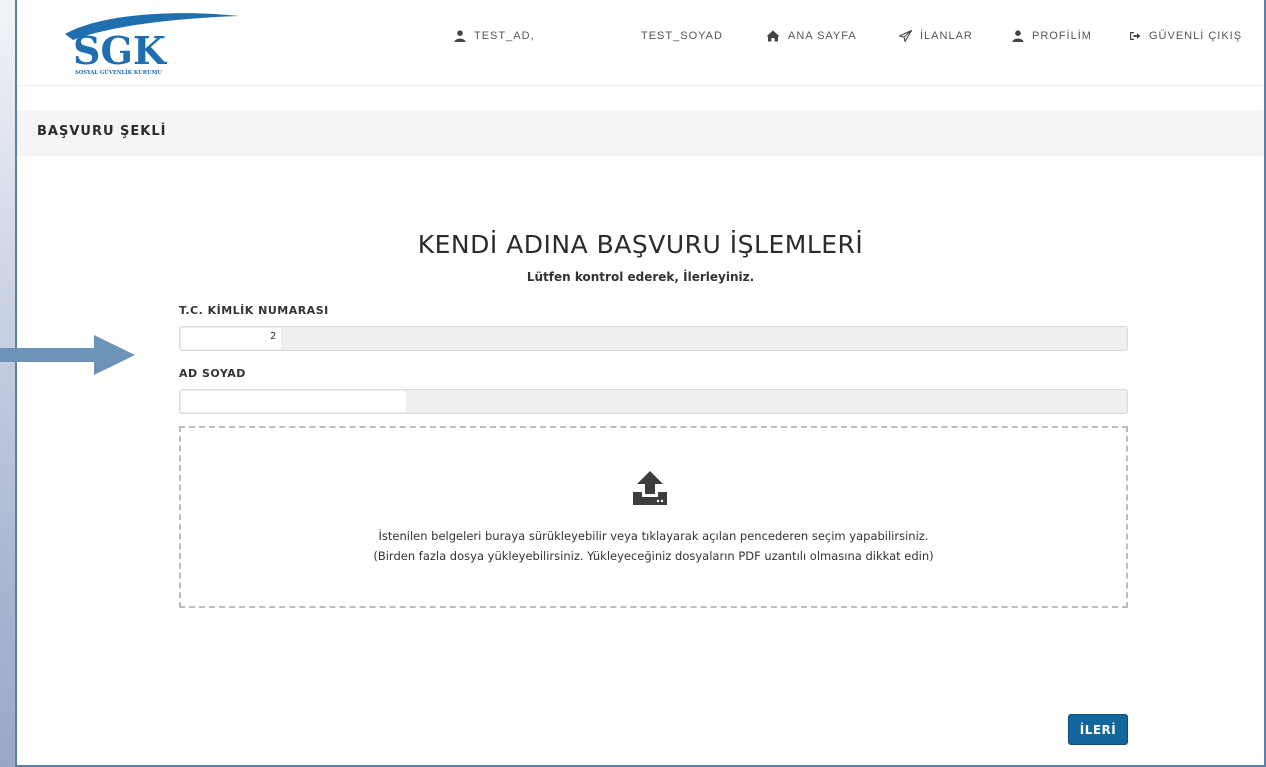 The height and width of the screenshot is (767, 1266). Describe the element at coordinates (67, 355) in the screenshot. I see `arrow-right-icon` at that location.